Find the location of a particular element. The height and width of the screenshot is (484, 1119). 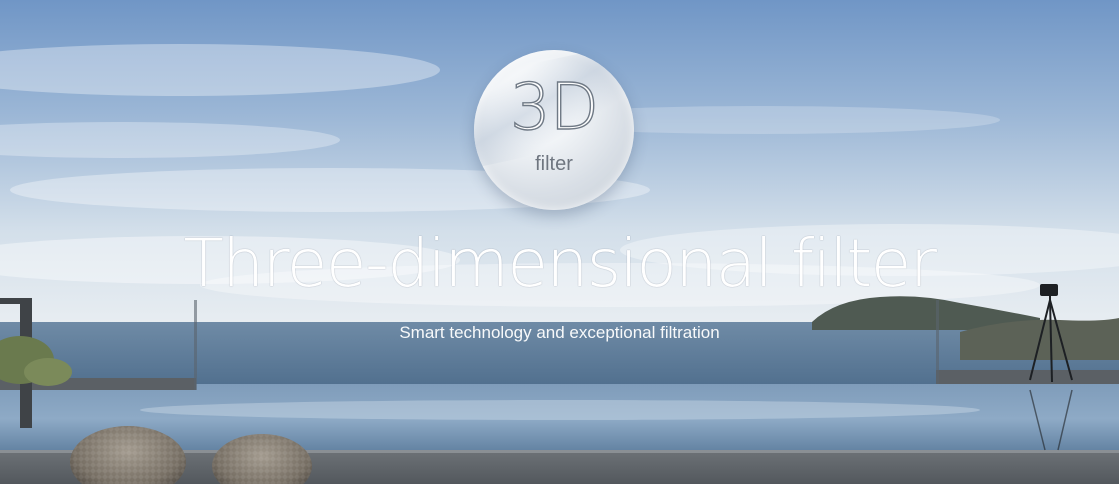

badge-main-text: 3D is located at coordinates (554, 108).